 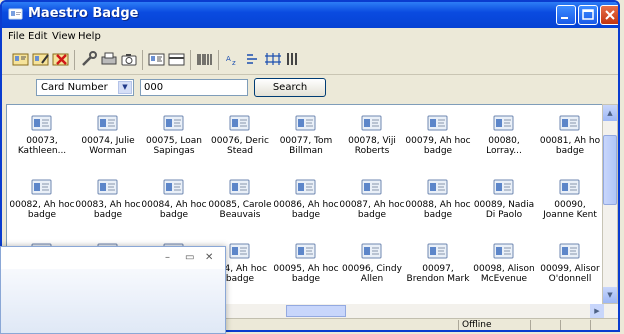 What do you see at coordinates (438, 262) in the screenshot?
I see `badge-item: 00097, Brendon Mark` at bounding box center [438, 262].